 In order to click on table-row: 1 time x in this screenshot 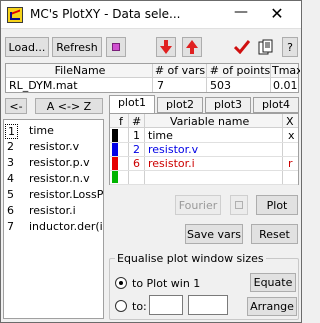, I will do `click(204, 136)`.